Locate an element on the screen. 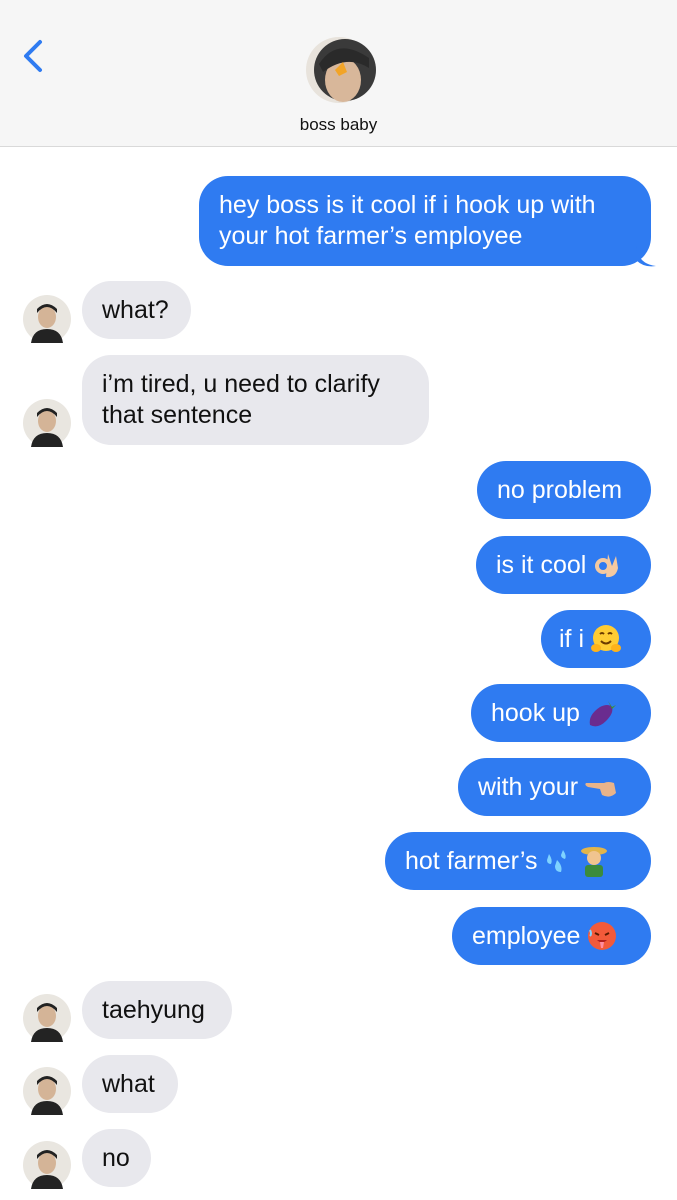  hot-face-emoji is located at coordinates (602, 936).